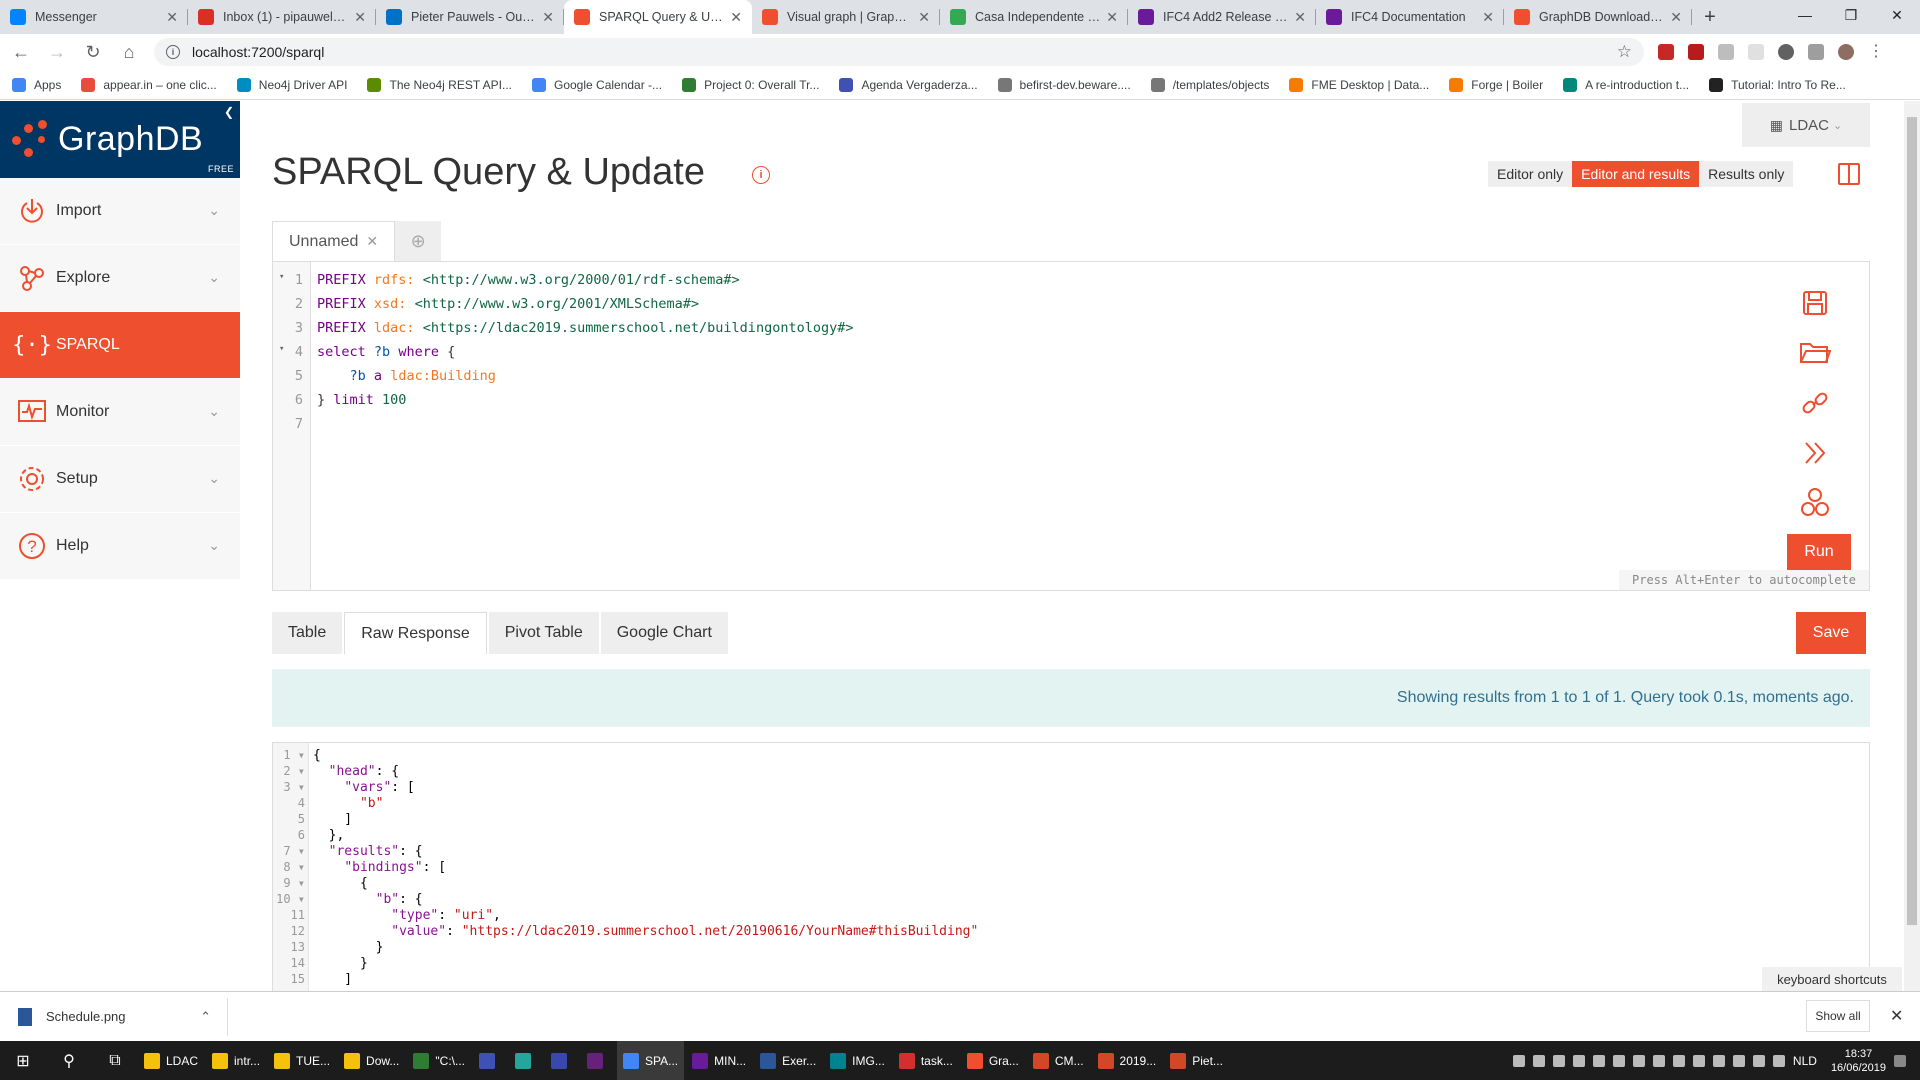  Describe the element at coordinates (1815, 303) in the screenshot. I see `save-query-icon` at that location.